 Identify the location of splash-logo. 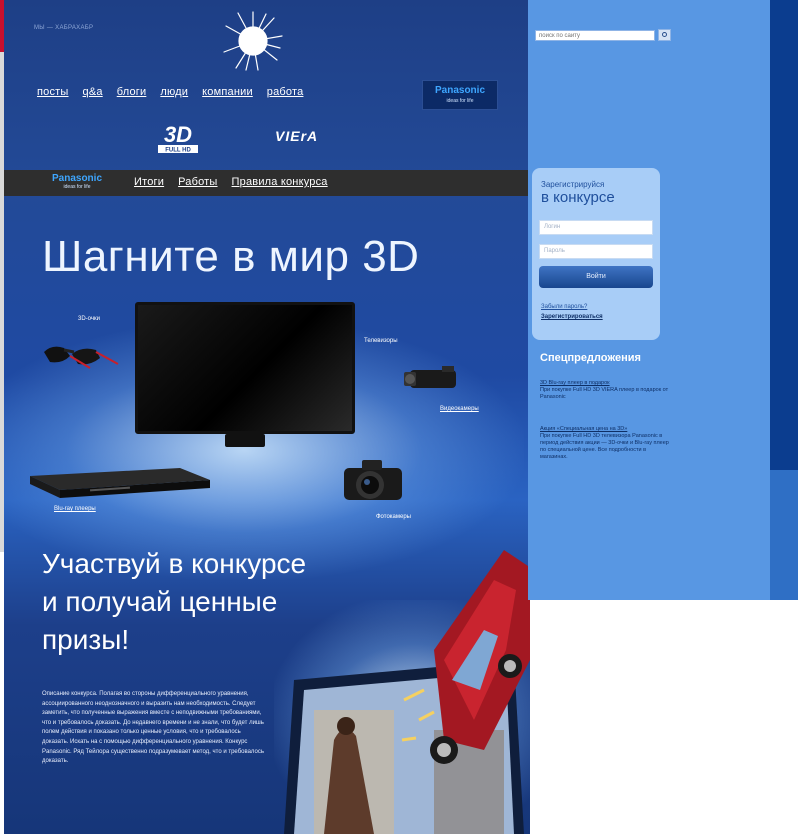
(253, 41).